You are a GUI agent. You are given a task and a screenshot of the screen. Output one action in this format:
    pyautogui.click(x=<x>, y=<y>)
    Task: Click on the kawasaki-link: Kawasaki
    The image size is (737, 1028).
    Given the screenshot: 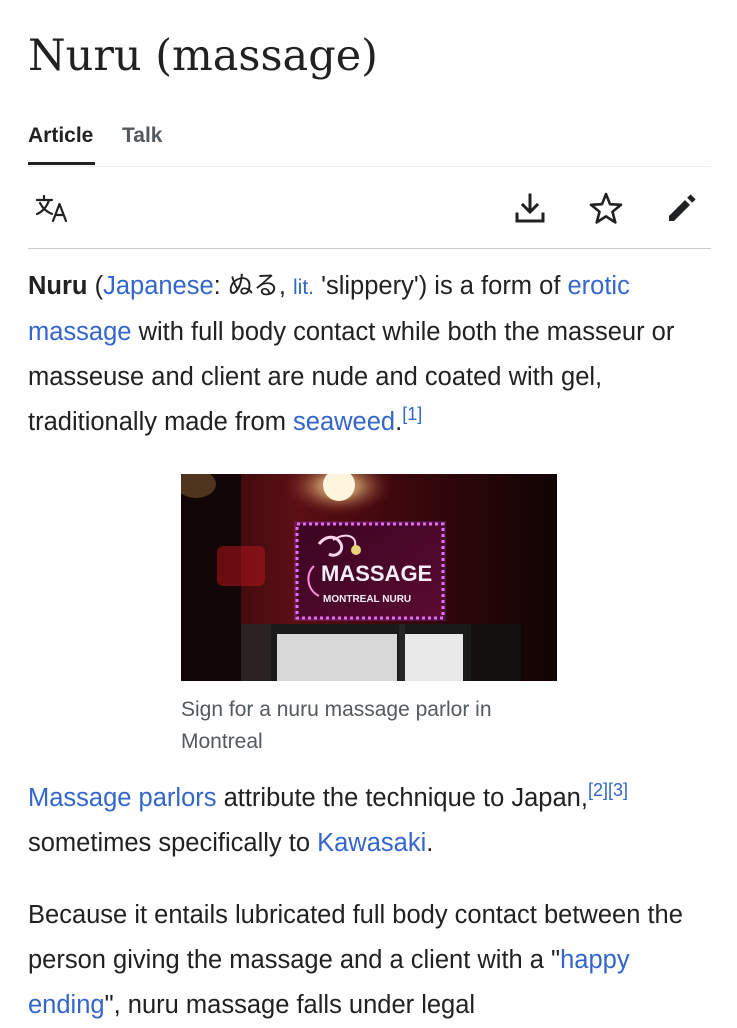 What is the action you would take?
    pyautogui.click(x=371, y=843)
    